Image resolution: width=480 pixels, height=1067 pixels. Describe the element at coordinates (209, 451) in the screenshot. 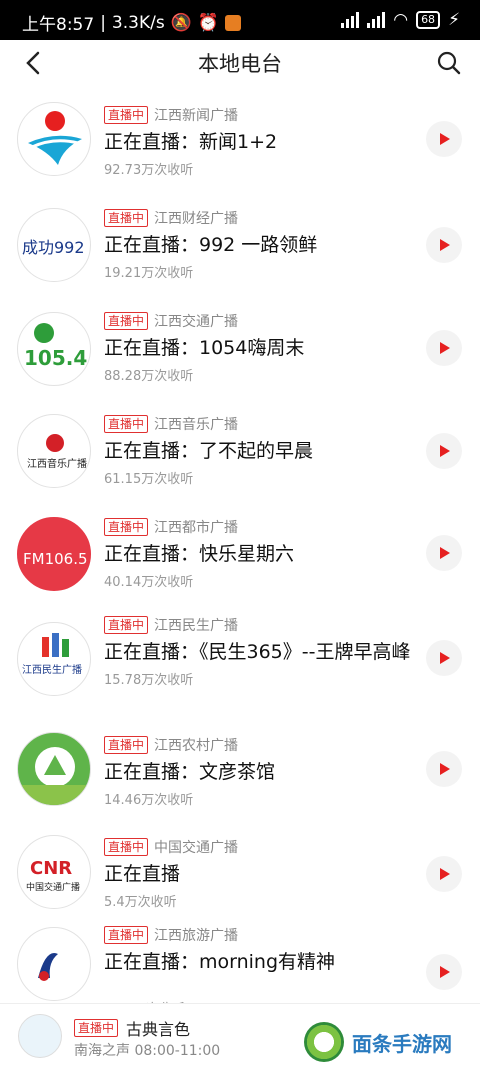

I see `program-title: 正在直播：了不起的早晨` at that location.